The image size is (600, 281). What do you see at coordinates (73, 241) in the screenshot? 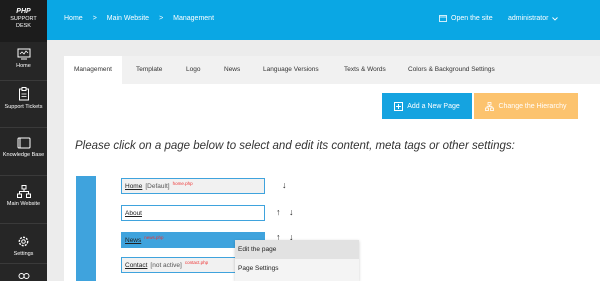
I see `pages-vertical-label: the pages of your current site` at bounding box center [73, 241].